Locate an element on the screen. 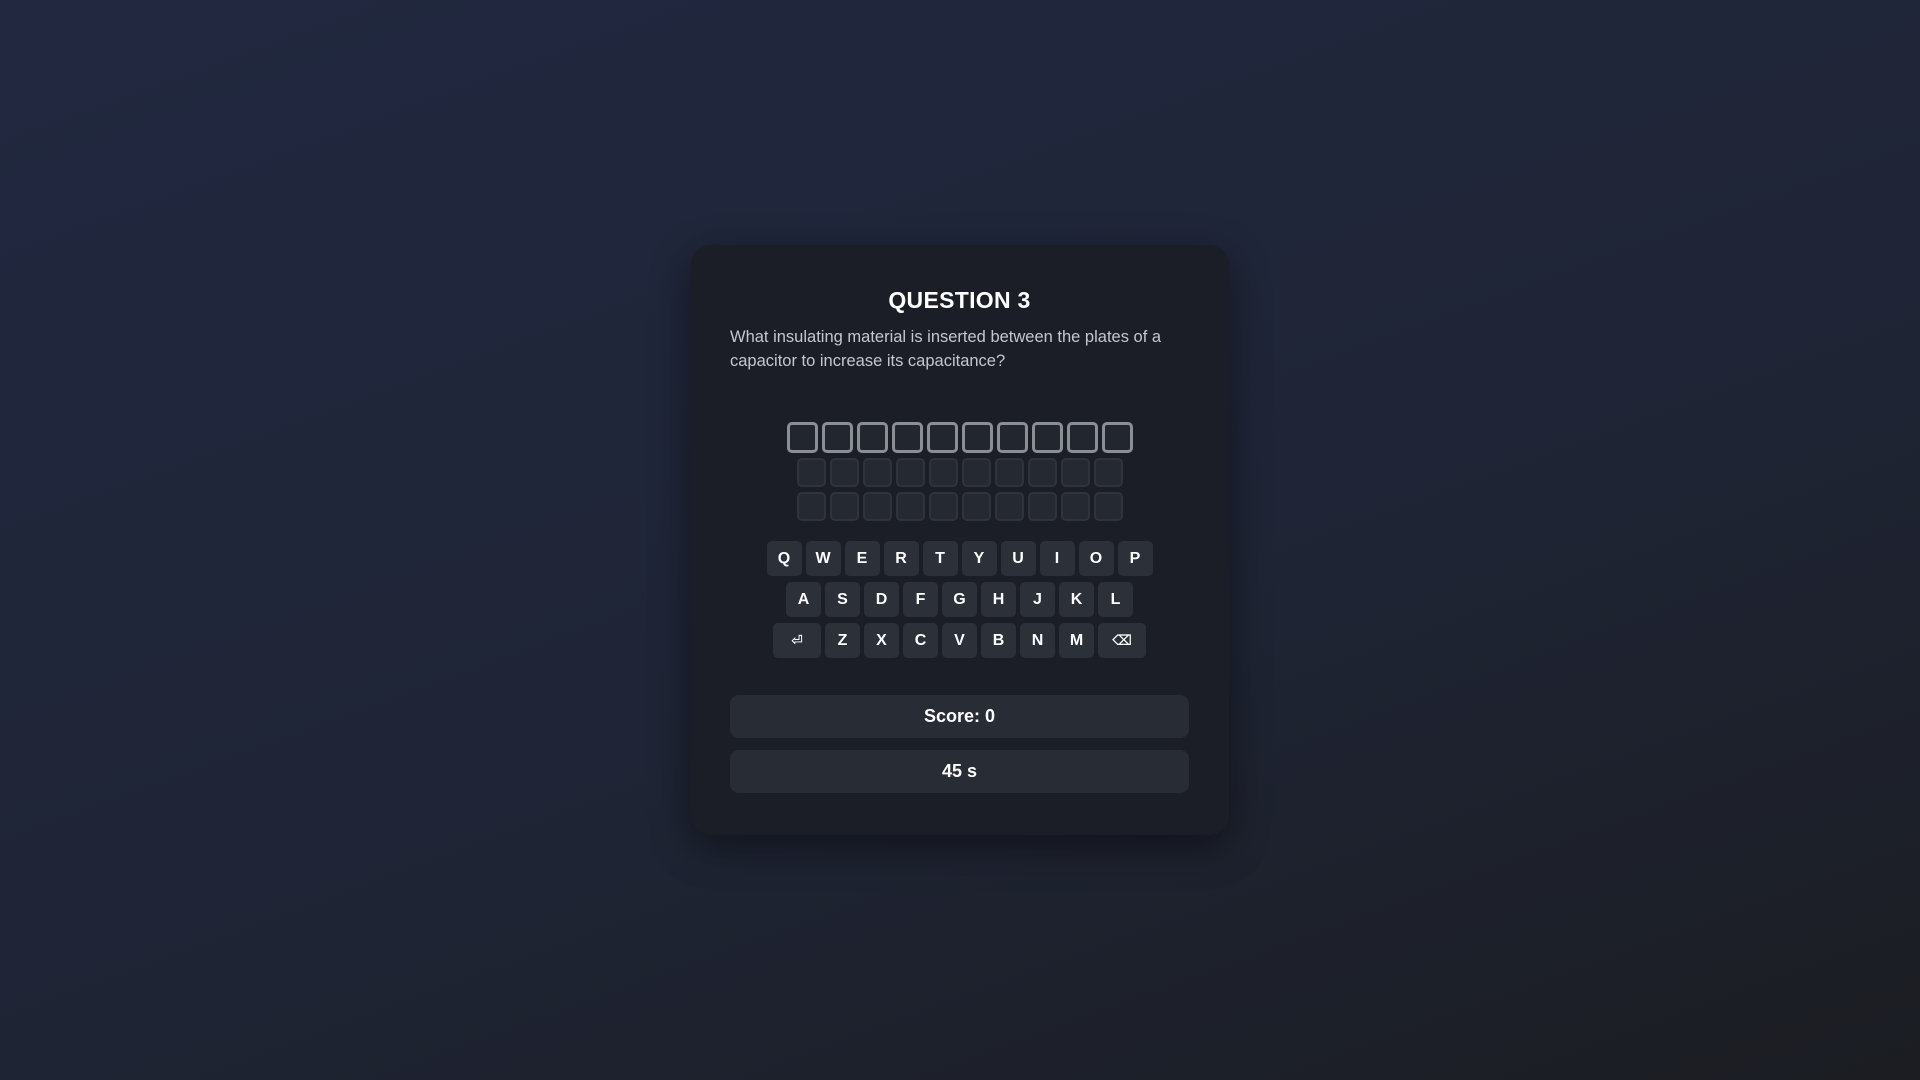  key-g: G is located at coordinates (959, 599).